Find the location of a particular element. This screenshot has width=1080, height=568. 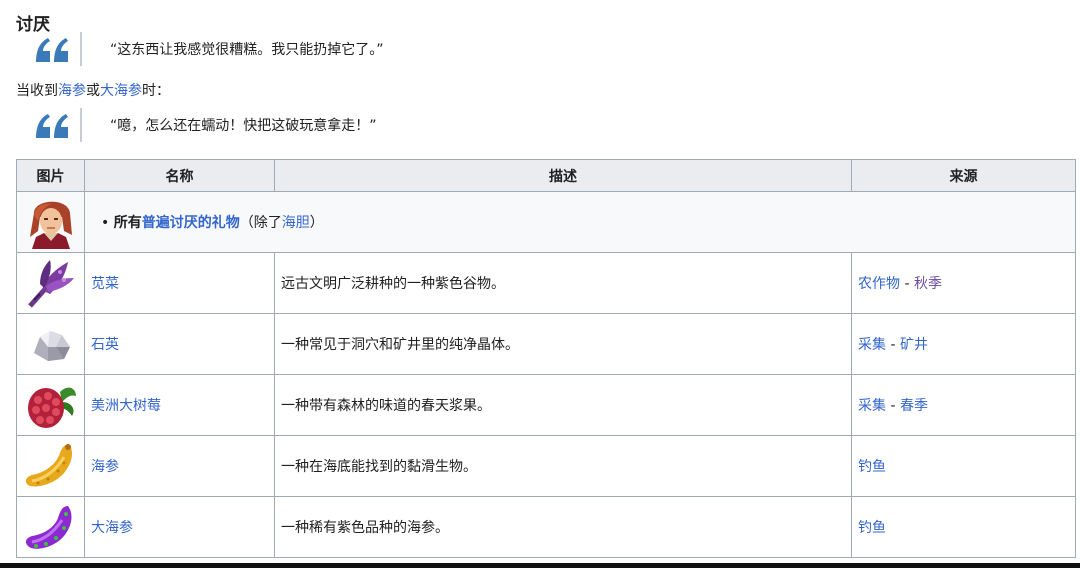

source-link: 矿井 is located at coordinates (914, 345).